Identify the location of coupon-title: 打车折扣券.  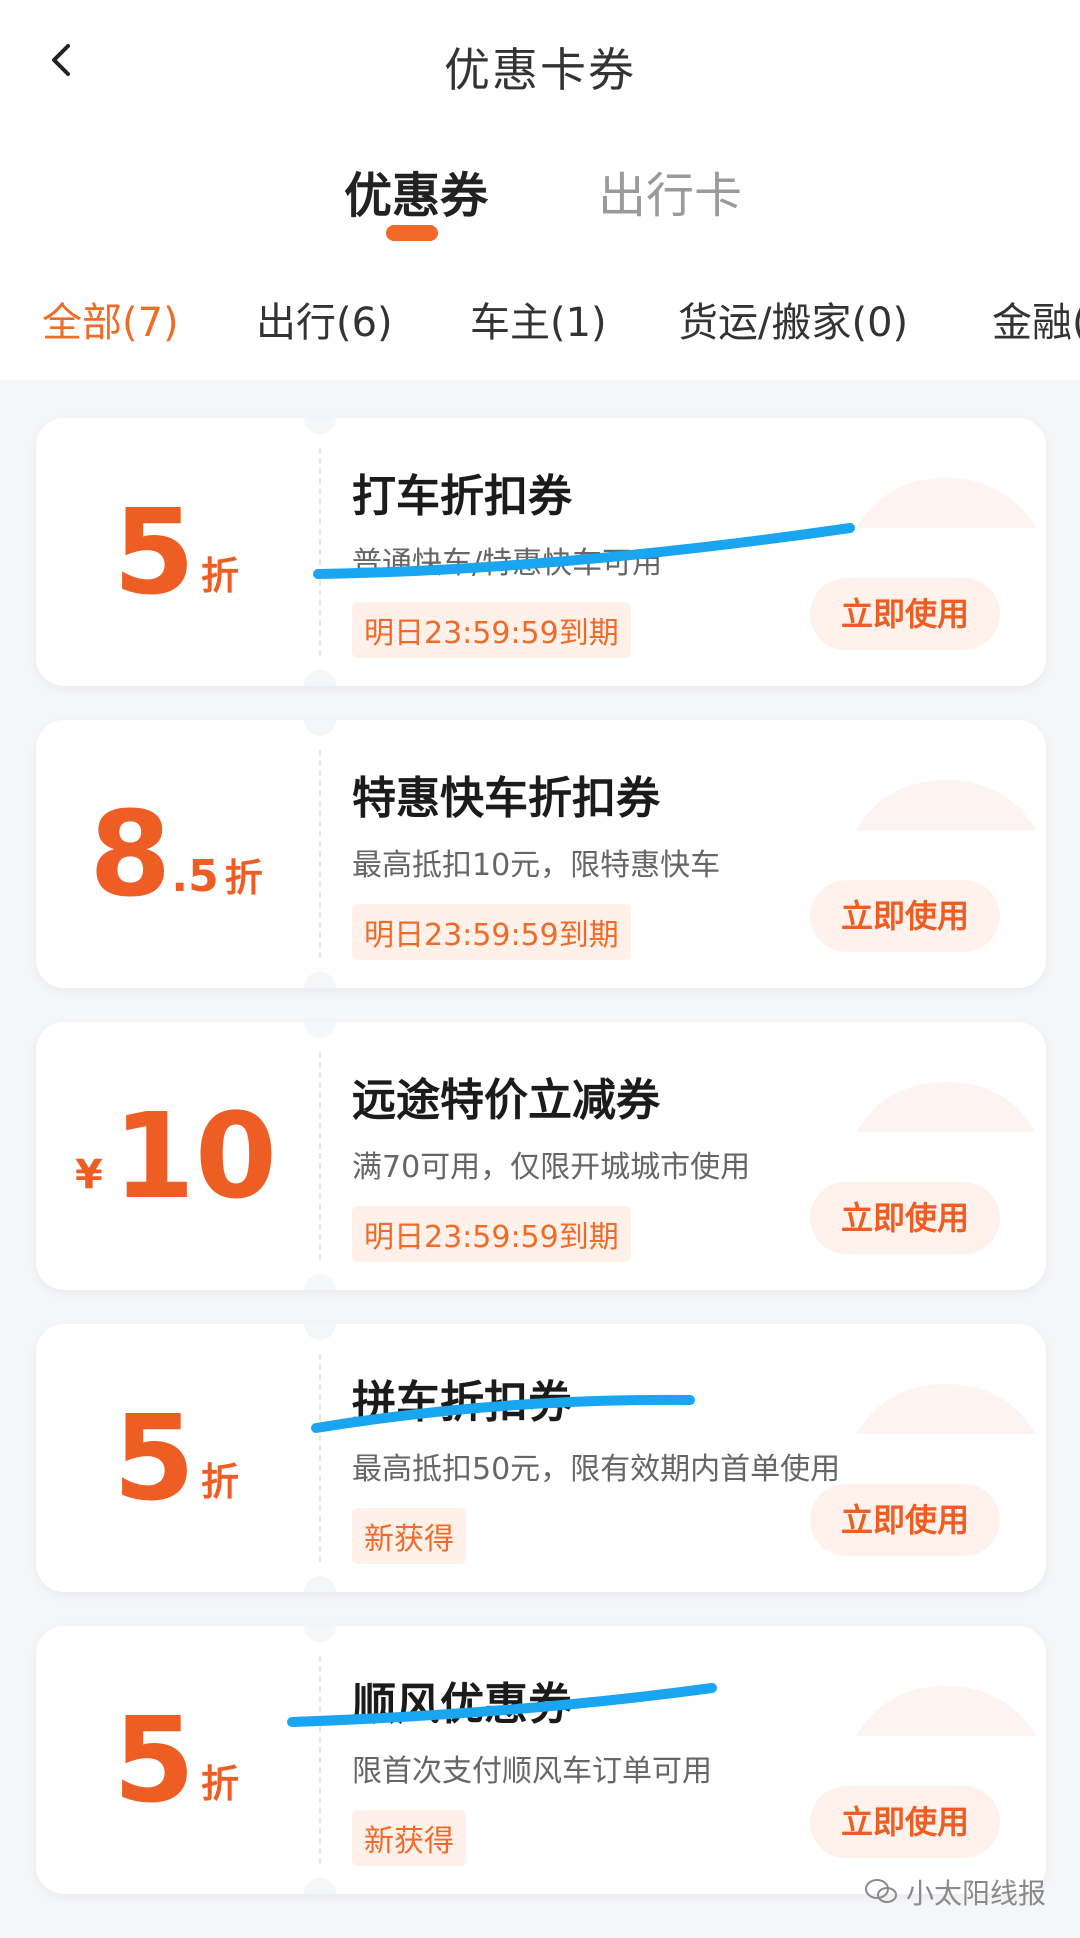
(462, 496).